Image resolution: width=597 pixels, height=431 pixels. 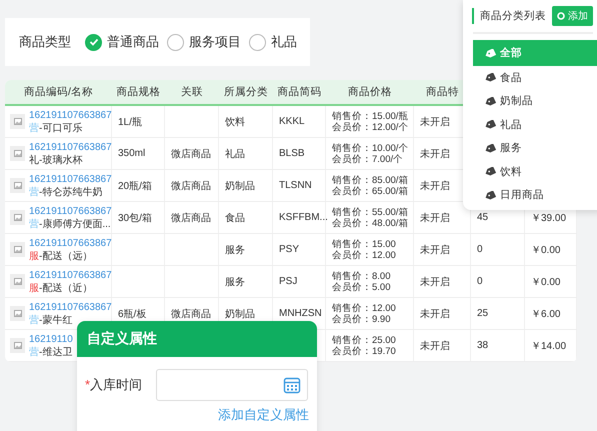 What do you see at coordinates (482, 313) in the screenshot?
I see `table-cell: 25` at bounding box center [482, 313].